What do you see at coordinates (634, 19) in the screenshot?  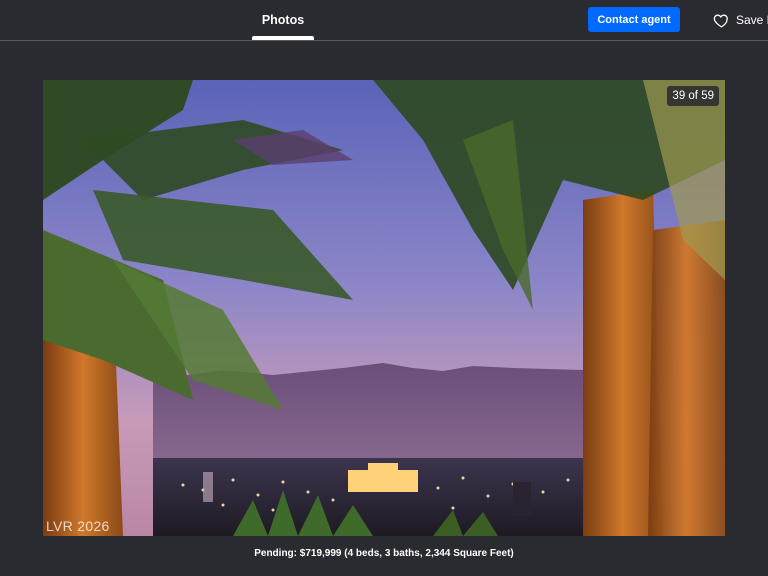 I see `contact-agent-button: Contact agent` at bounding box center [634, 19].